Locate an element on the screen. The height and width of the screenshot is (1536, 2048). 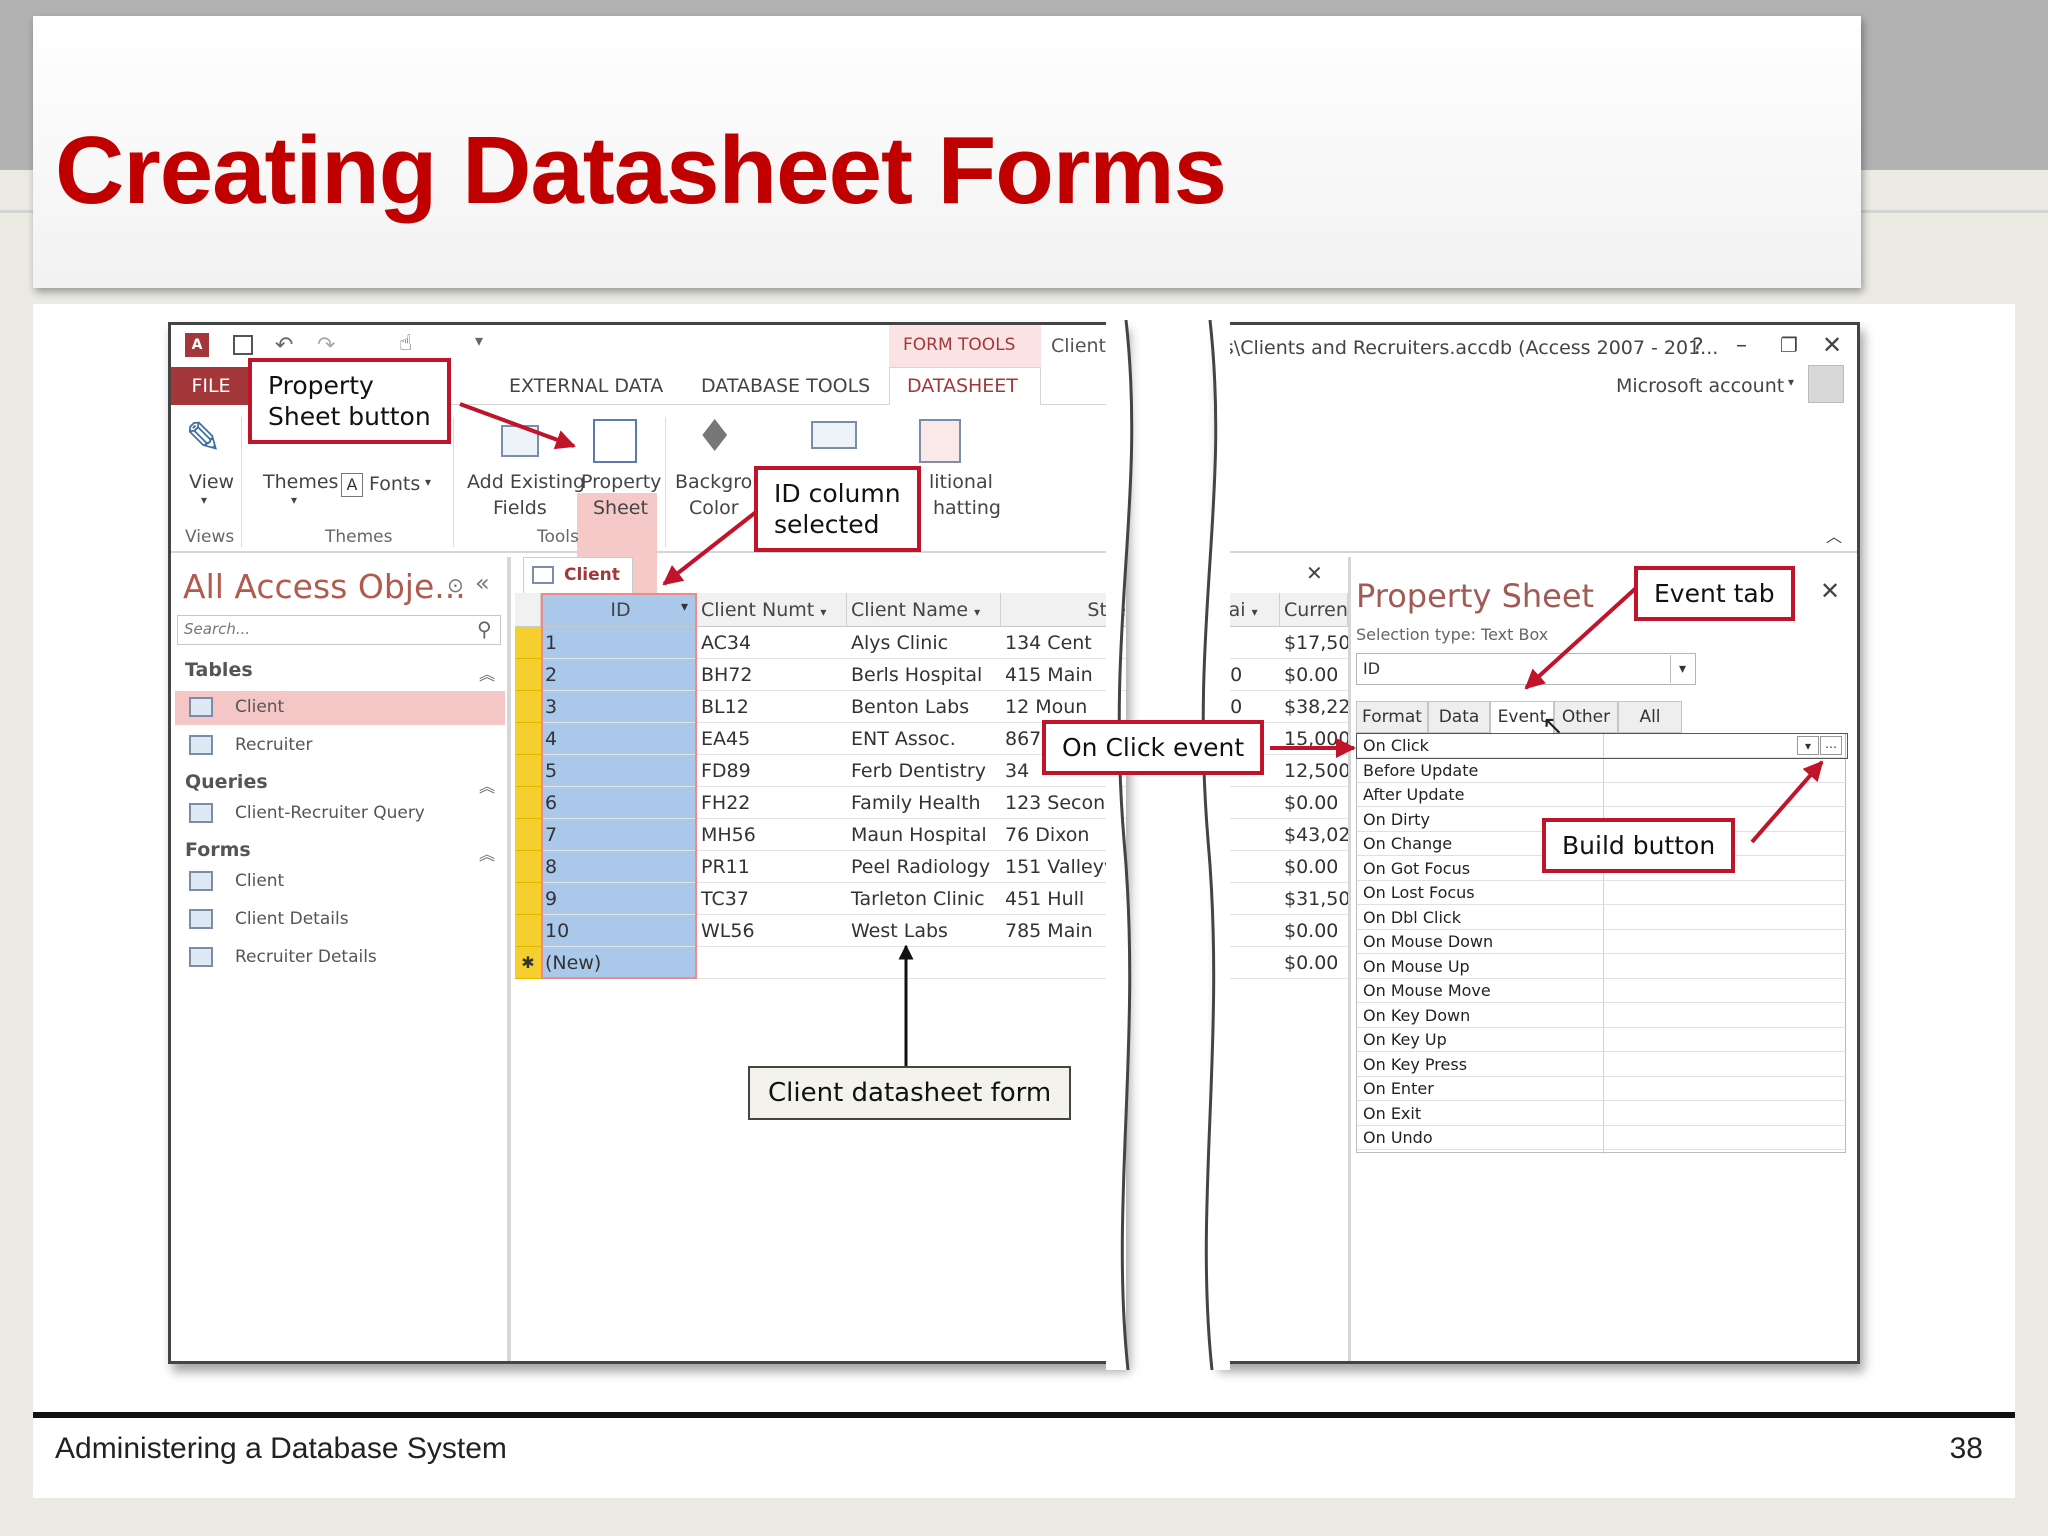
tab-external-data: EXTERNAL DATA is located at coordinates (586, 386).